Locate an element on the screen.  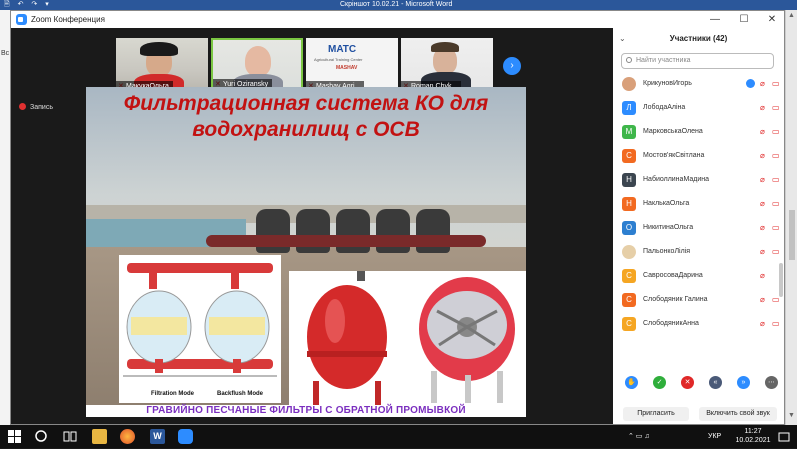
filter-diagram-panel: Filtration Mode Backflush Mode is located at coordinates (200, 329).